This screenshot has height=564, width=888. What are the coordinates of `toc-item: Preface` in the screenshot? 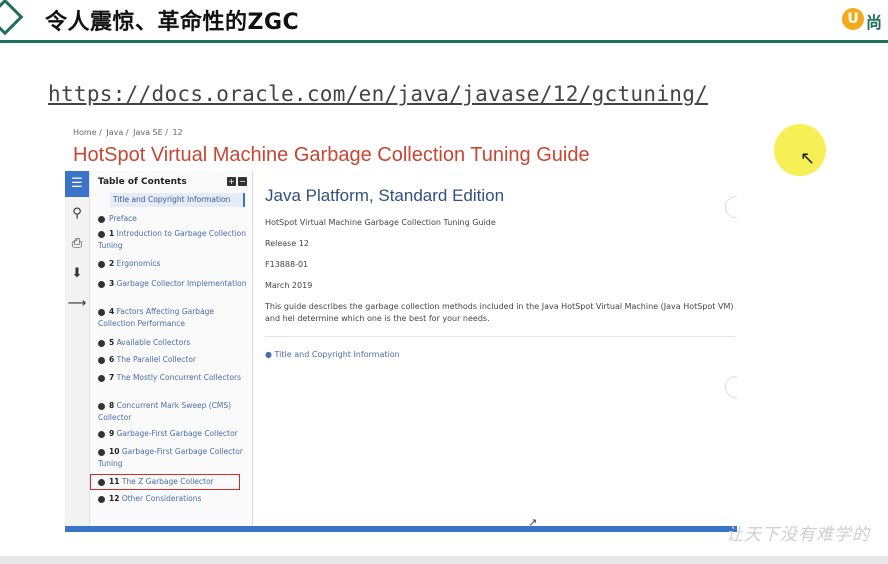 It's located at (173, 219).